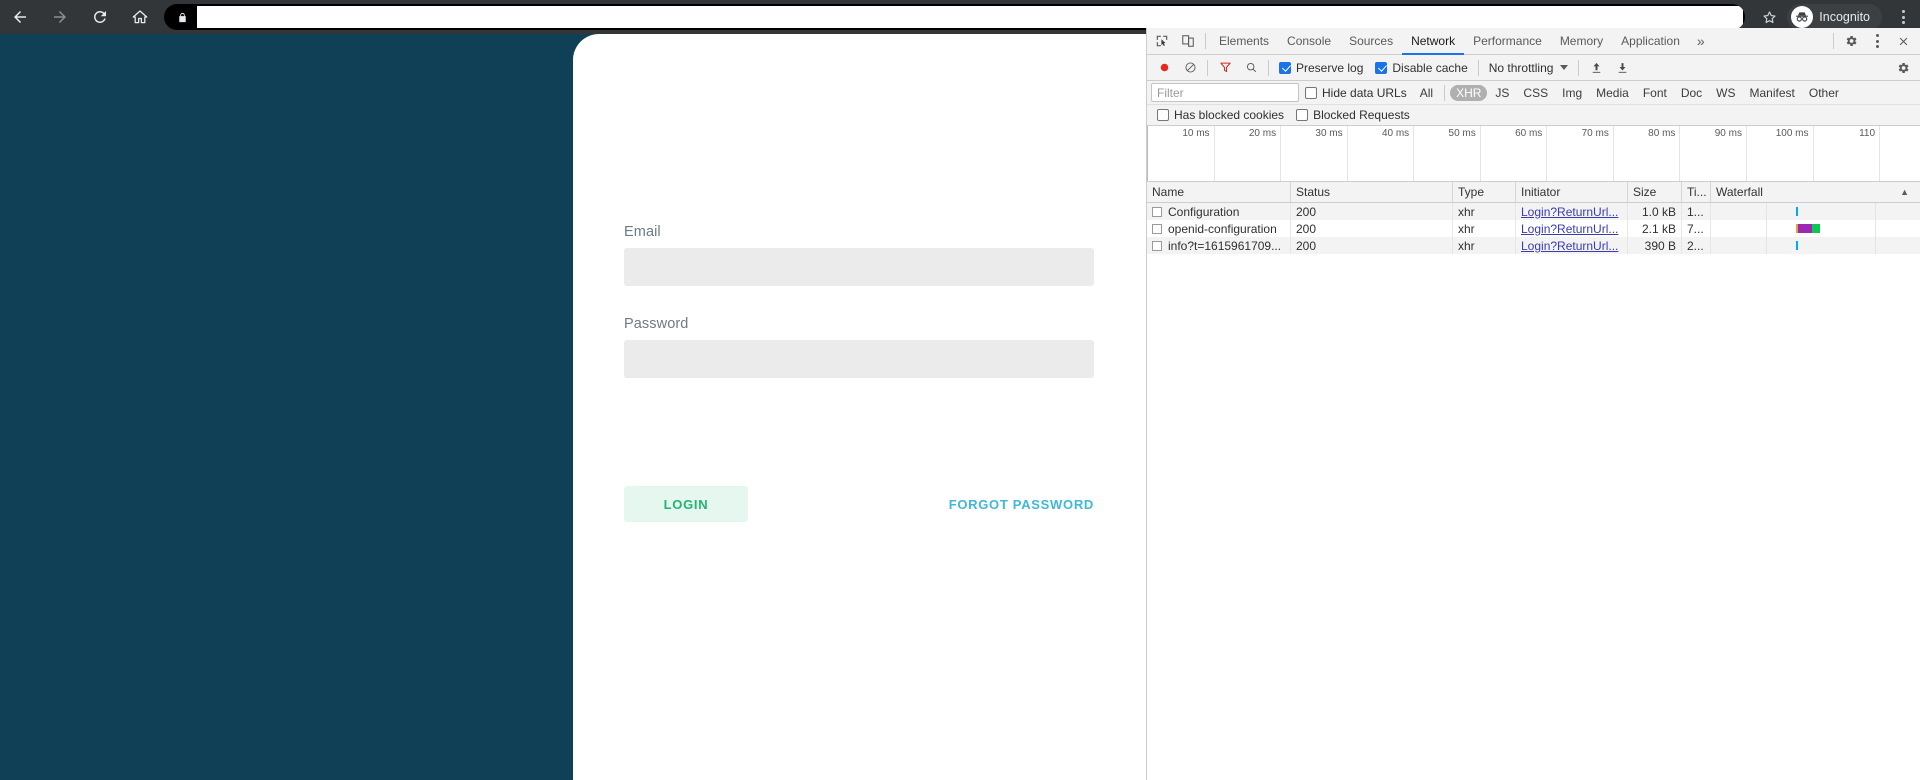  I want to click on forward-button, so click(60, 17).